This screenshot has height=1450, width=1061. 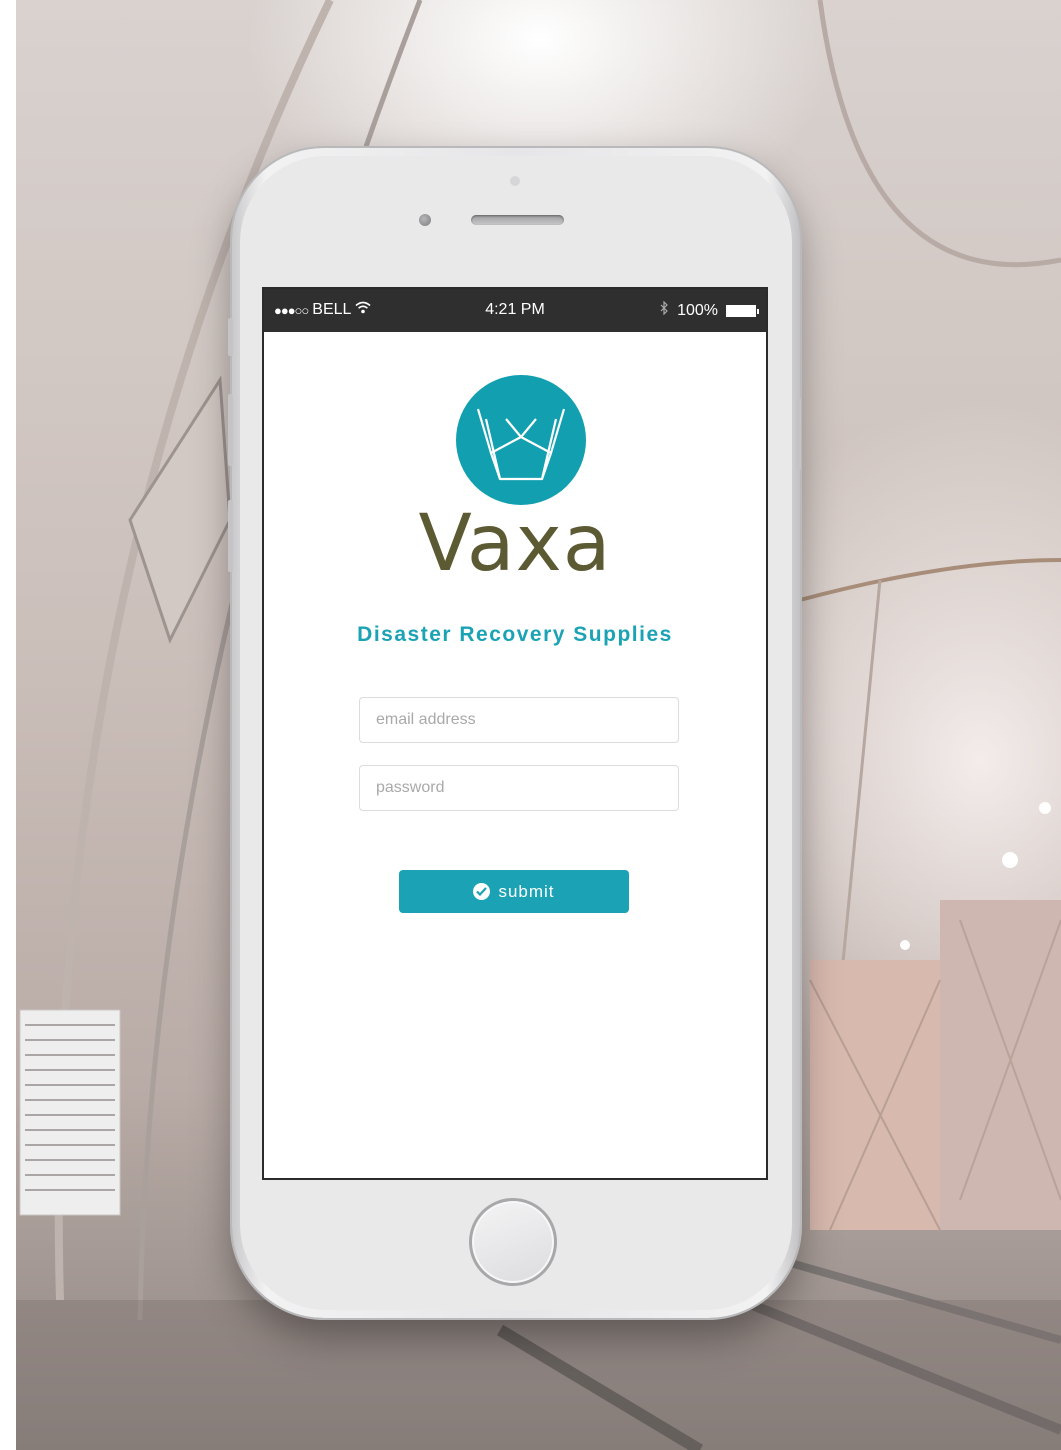 What do you see at coordinates (517, 220) in the screenshot?
I see `earpiece-speaker` at bounding box center [517, 220].